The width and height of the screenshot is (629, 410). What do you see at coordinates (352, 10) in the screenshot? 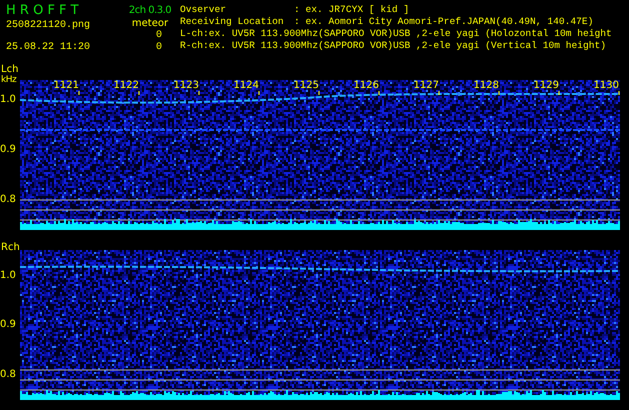
I see `info-value: : ex. JR7CYX [ kid ]` at bounding box center [352, 10].